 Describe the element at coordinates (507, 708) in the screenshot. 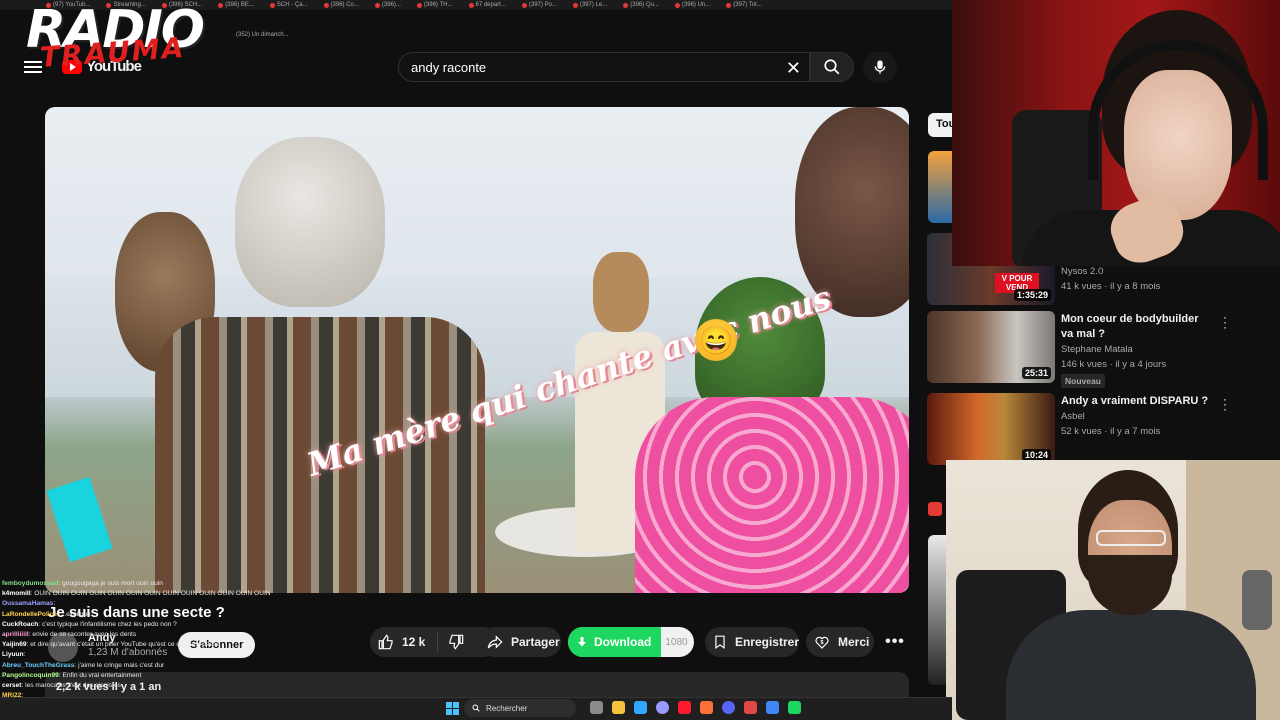

I see `taskbar-search-label: Rechercher` at that location.